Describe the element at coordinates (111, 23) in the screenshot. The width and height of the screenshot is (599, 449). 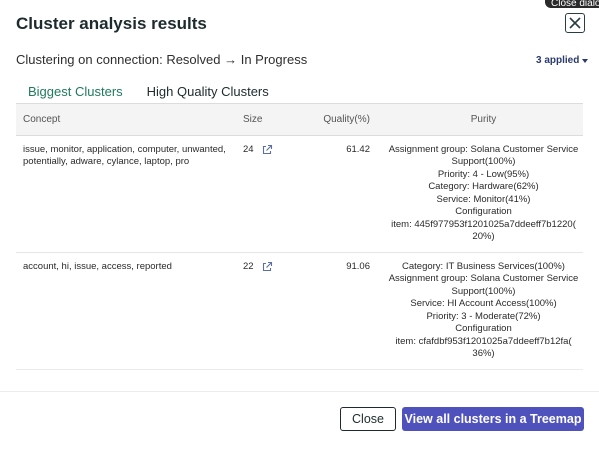
I see `dialog-title: Cluster analysis results` at that location.